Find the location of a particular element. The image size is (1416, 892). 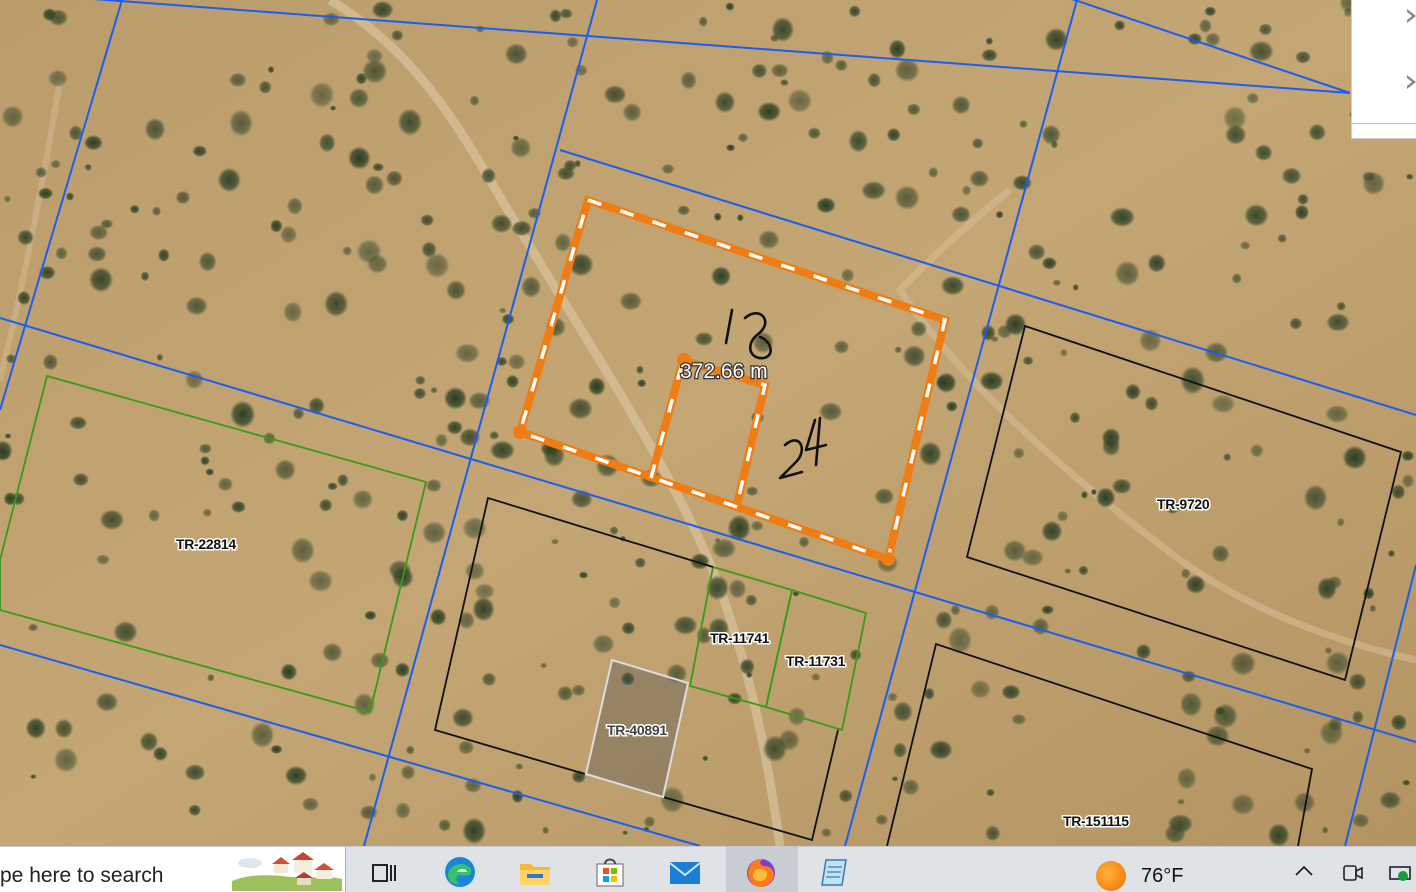

task-view-icon is located at coordinates (385, 872).